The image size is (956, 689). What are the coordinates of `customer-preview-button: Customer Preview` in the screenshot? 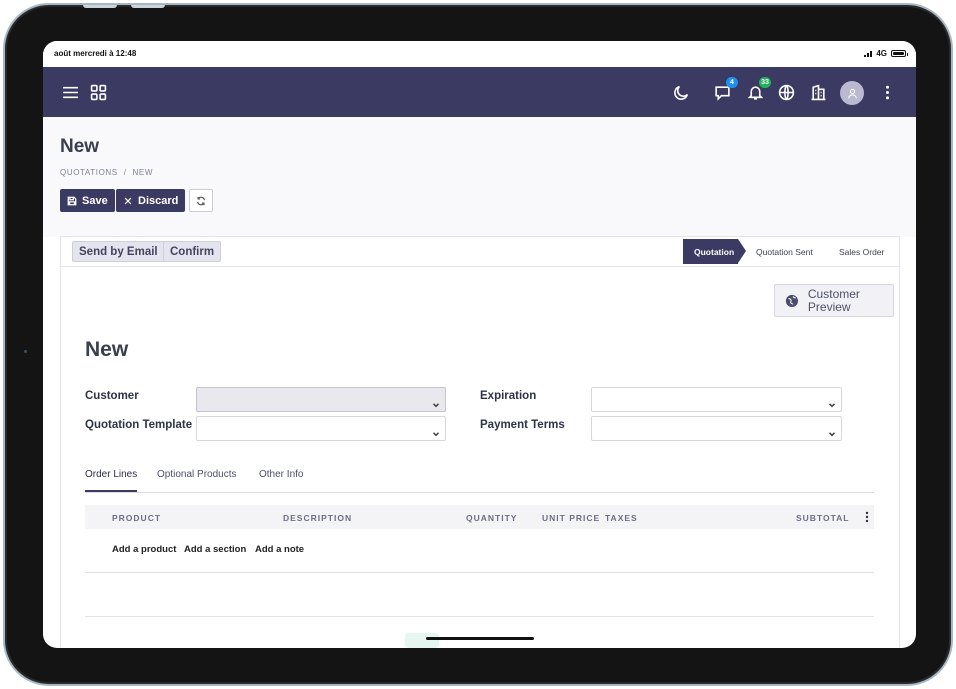 It's located at (834, 300).